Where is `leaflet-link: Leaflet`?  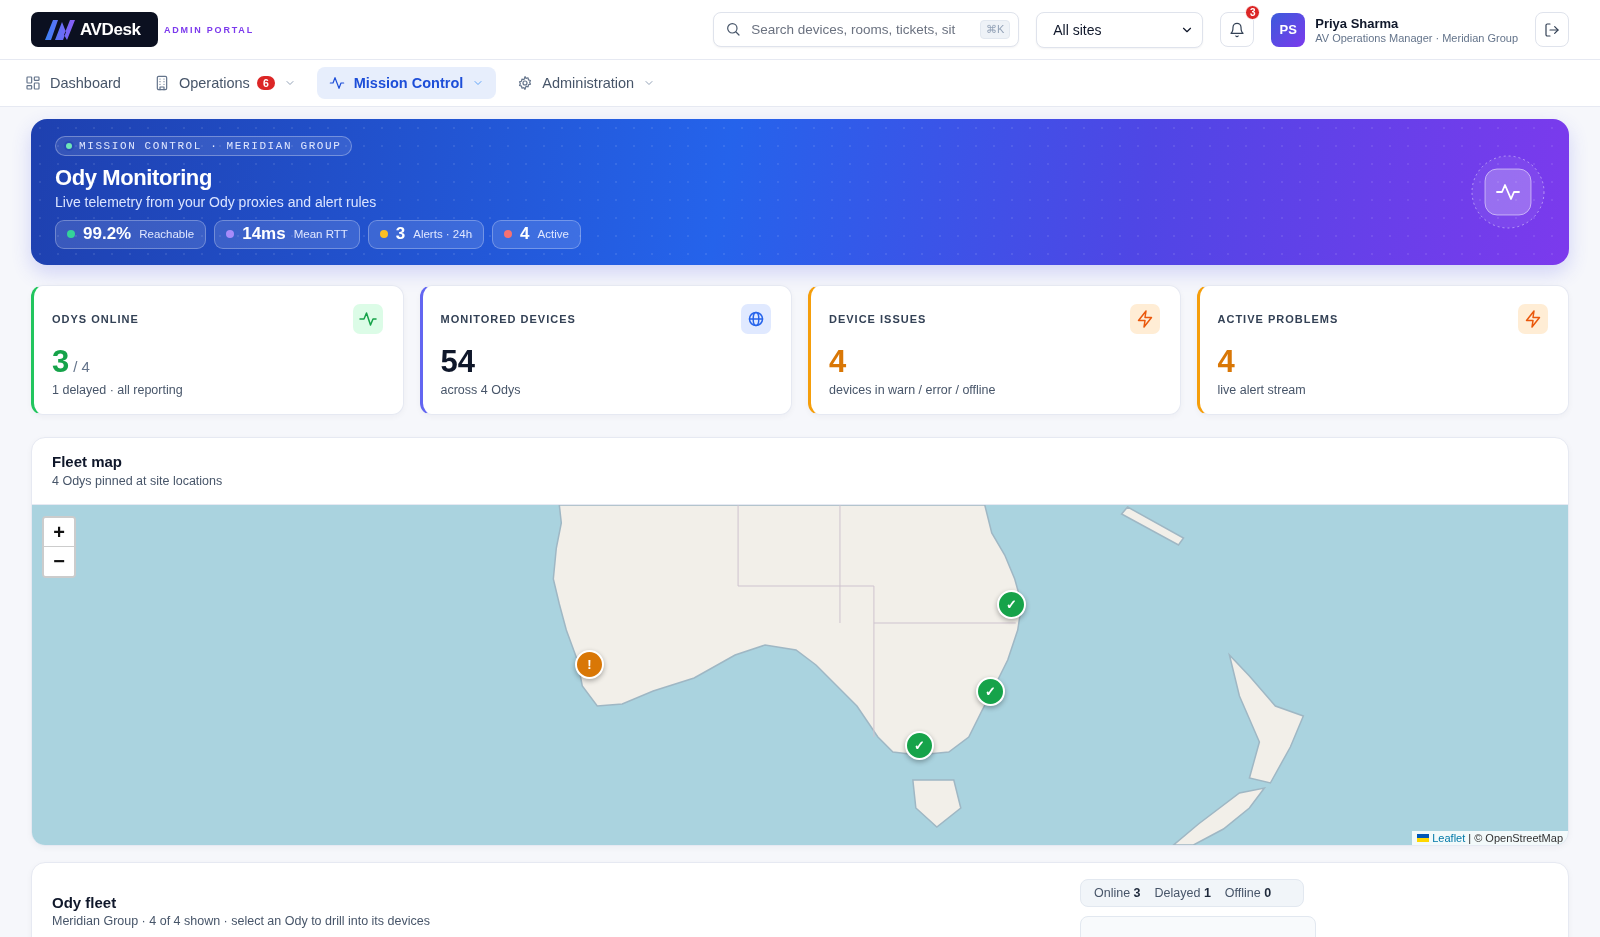
leaflet-link: Leaflet is located at coordinates (1449, 838).